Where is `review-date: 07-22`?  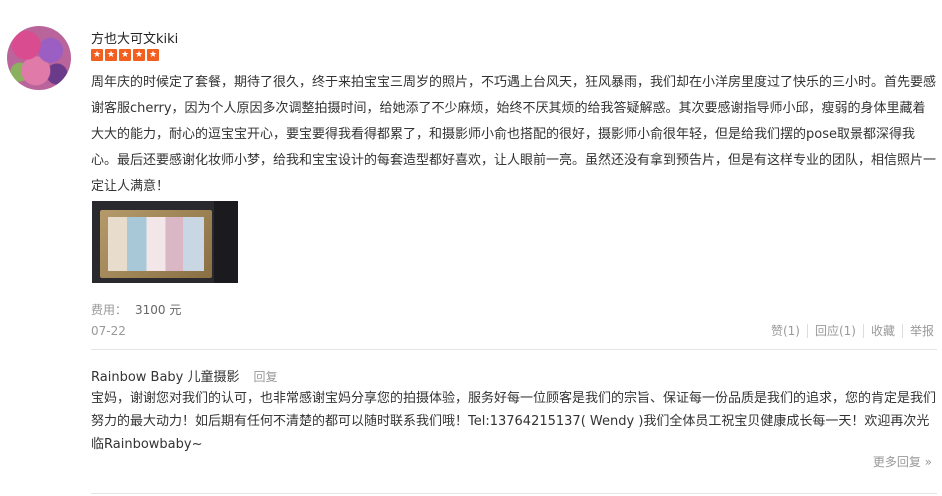 review-date: 07-22 is located at coordinates (108, 331).